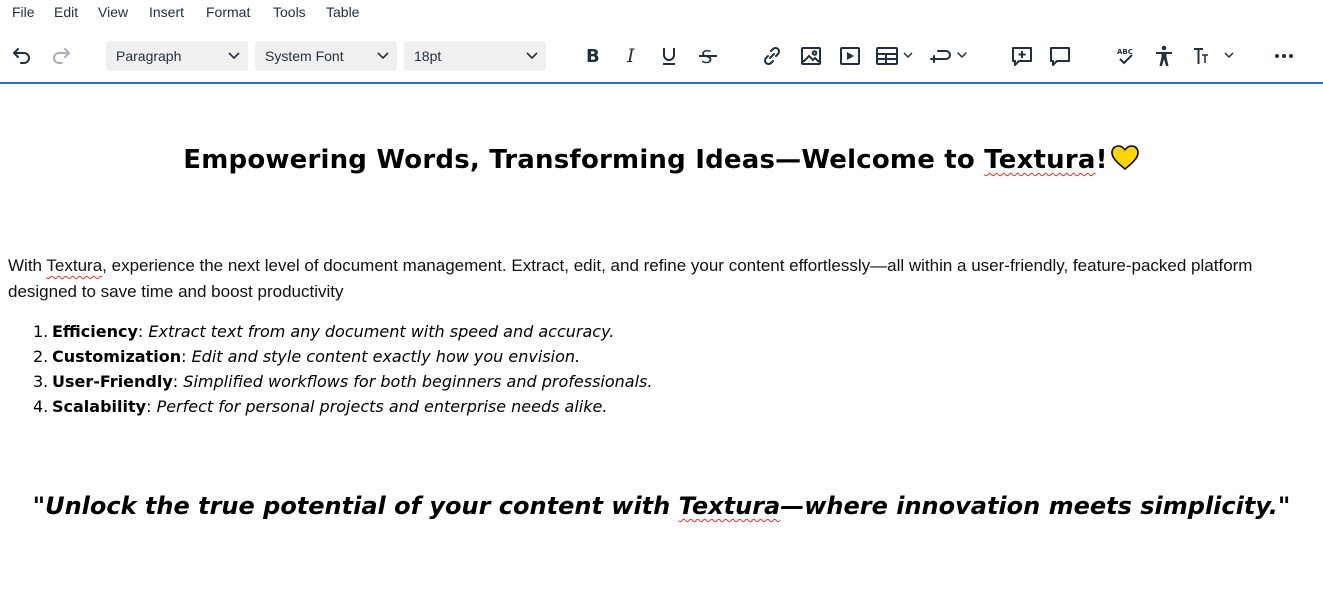 This screenshot has height=593, width=1323. What do you see at coordinates (74, 265) in the screenshot?
I see `intro-brand: Textura` at bounding box center [74, 265].